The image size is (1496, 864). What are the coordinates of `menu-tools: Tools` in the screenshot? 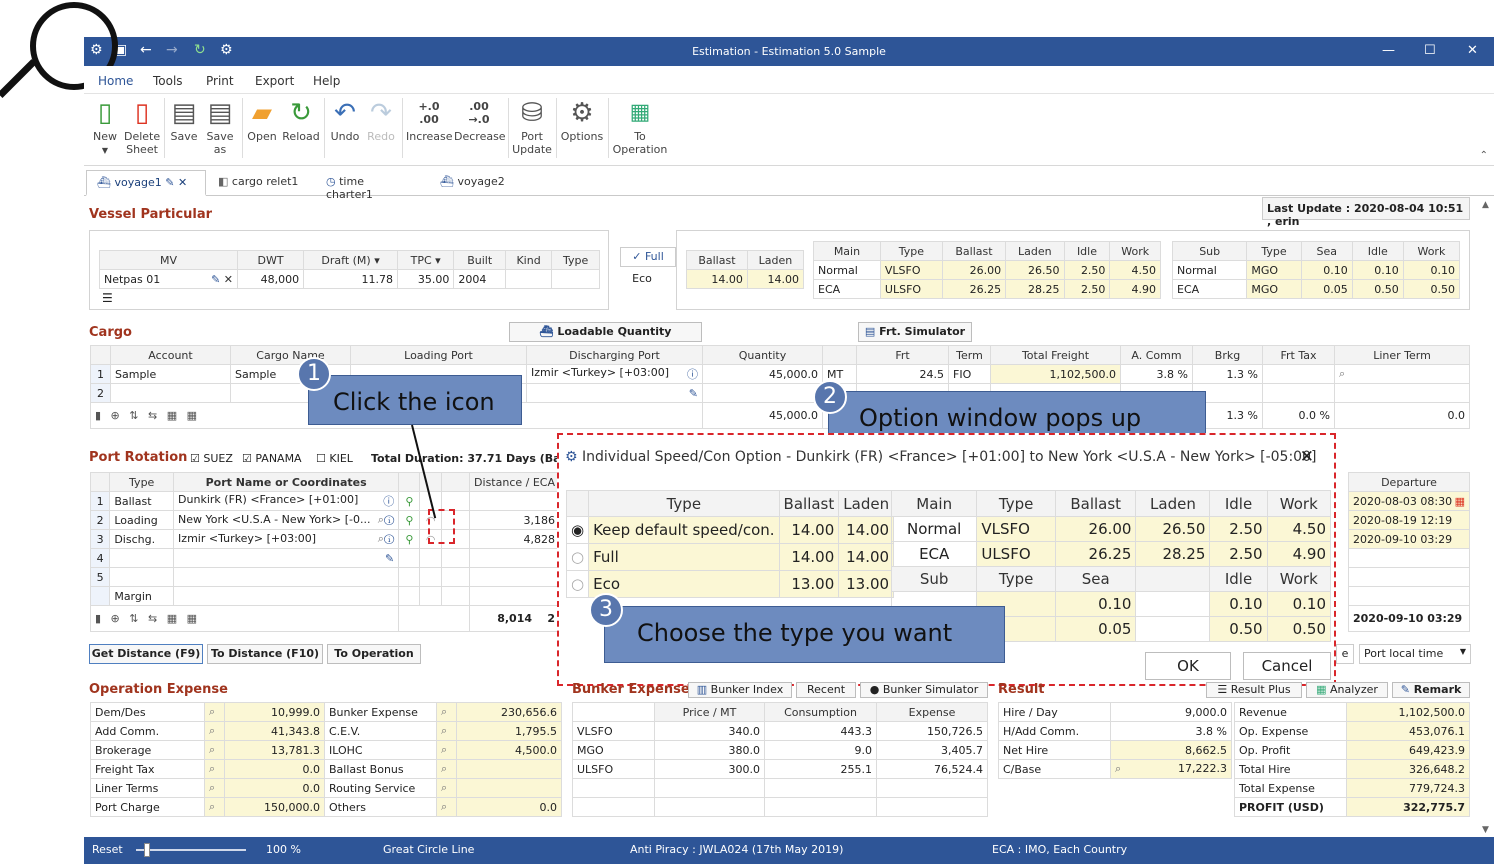 It's located at (168, 81).